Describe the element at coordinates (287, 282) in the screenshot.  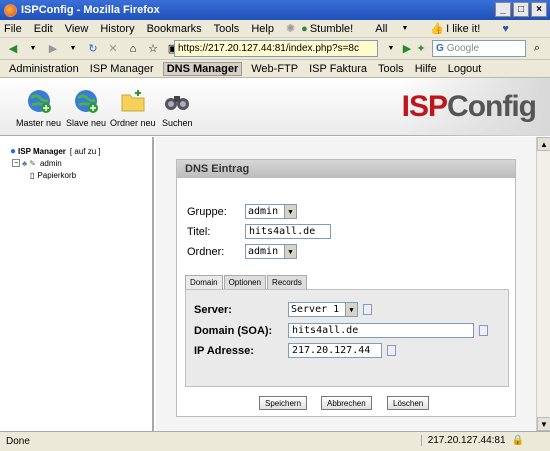
I see `tab-records: Records` at that location.